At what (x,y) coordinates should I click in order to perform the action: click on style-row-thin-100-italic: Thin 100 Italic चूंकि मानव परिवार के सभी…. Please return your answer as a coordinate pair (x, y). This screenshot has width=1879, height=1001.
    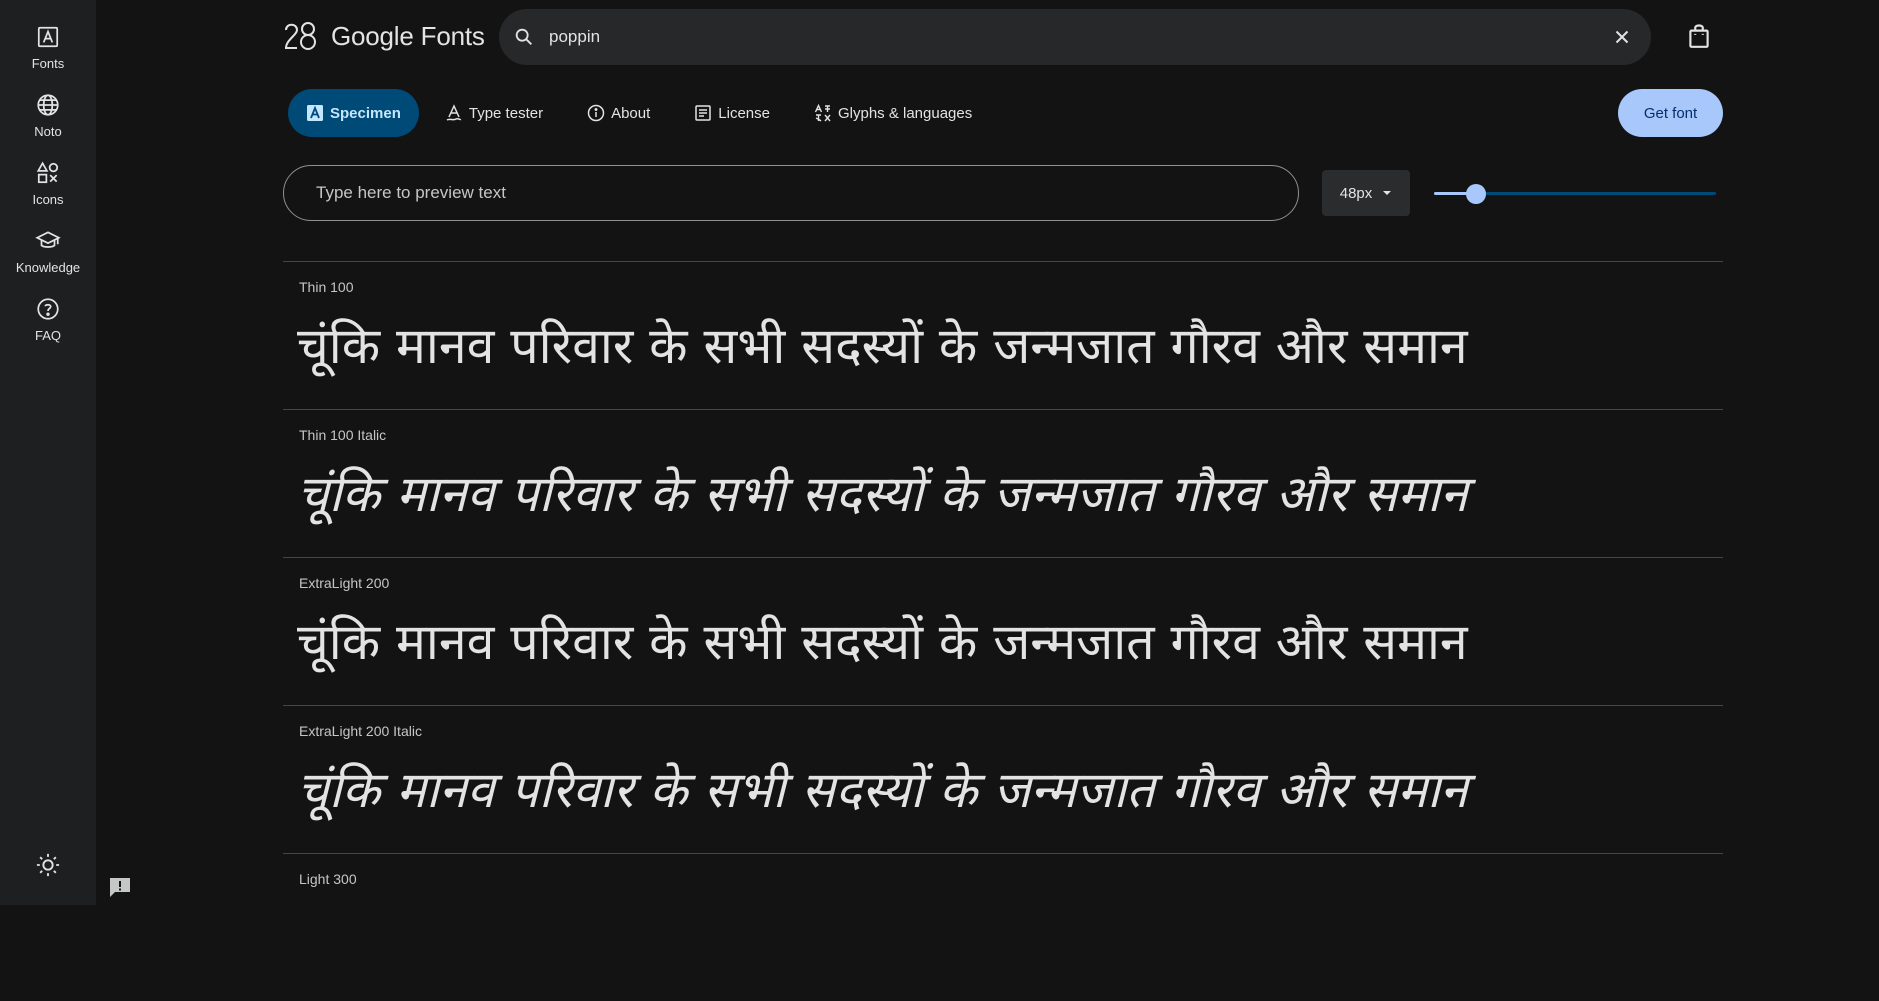
    Looking at the image, I should click on (1003, 483).